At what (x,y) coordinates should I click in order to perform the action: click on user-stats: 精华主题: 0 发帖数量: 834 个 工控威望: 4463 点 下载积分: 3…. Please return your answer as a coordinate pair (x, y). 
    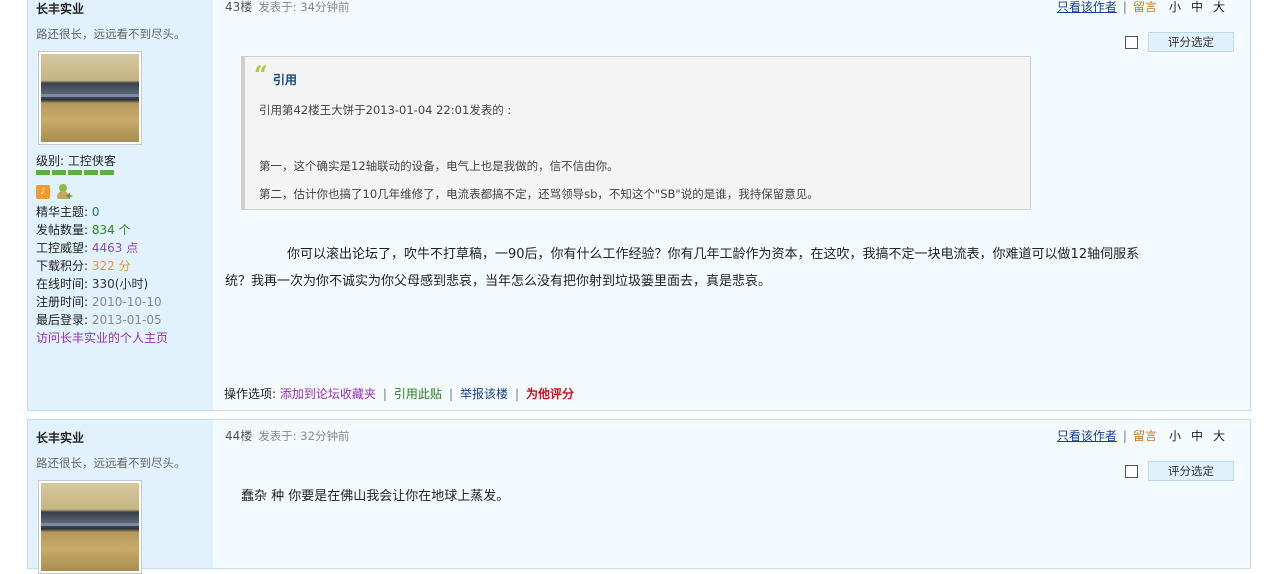
    Looking at the image, I should click on (102, 275).